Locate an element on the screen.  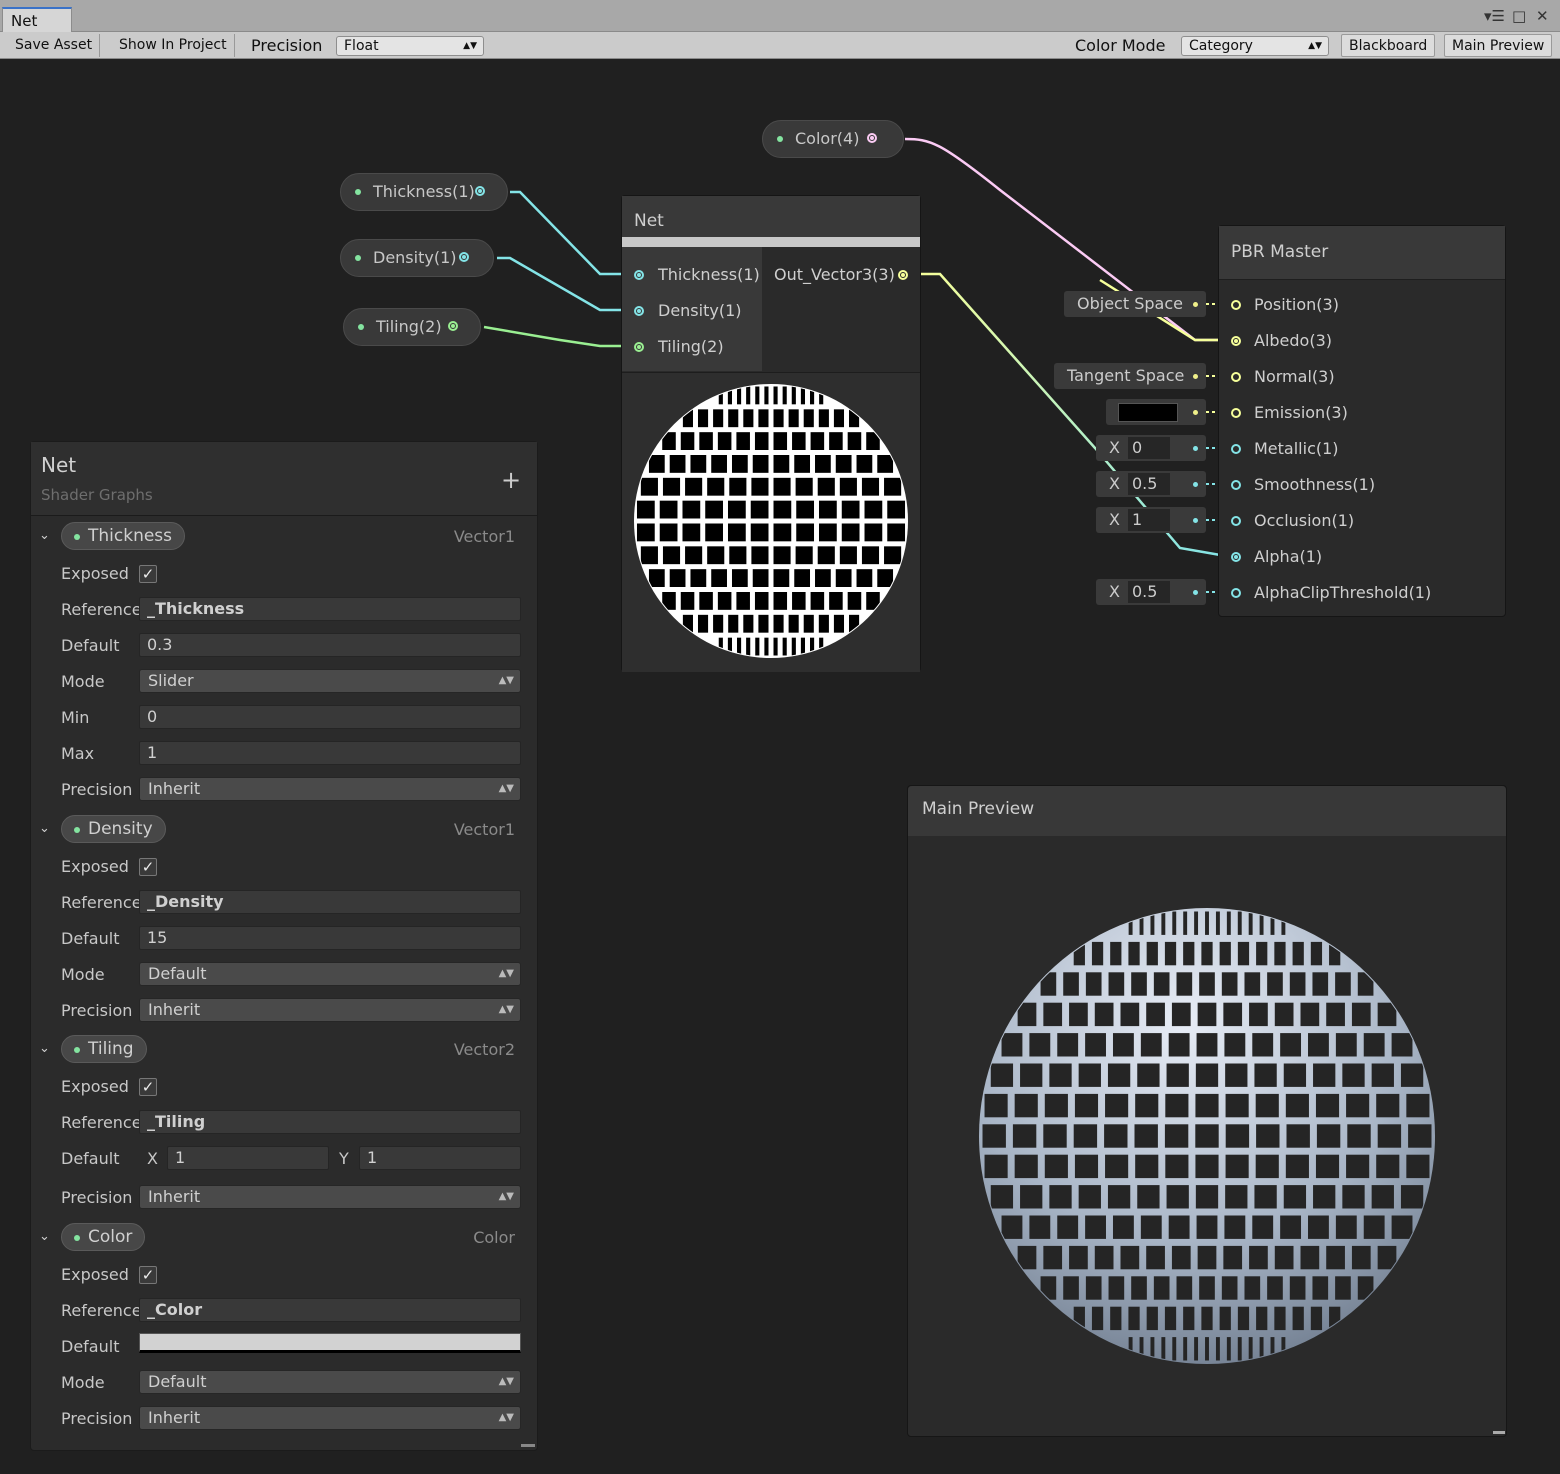
property-node-color: Color(4) is located at coordinates (833, 139).